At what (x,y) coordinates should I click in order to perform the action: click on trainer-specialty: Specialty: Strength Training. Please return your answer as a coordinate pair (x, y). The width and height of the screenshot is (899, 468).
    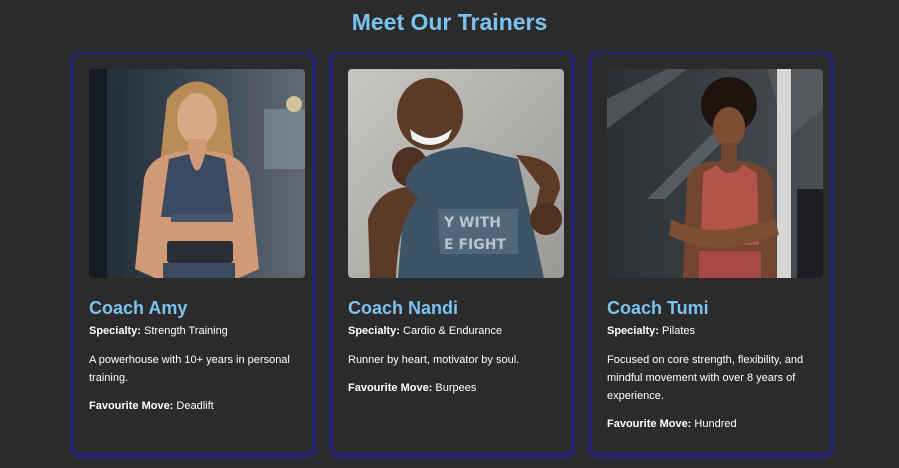
    Looking at the image, I should click on (196, 331).